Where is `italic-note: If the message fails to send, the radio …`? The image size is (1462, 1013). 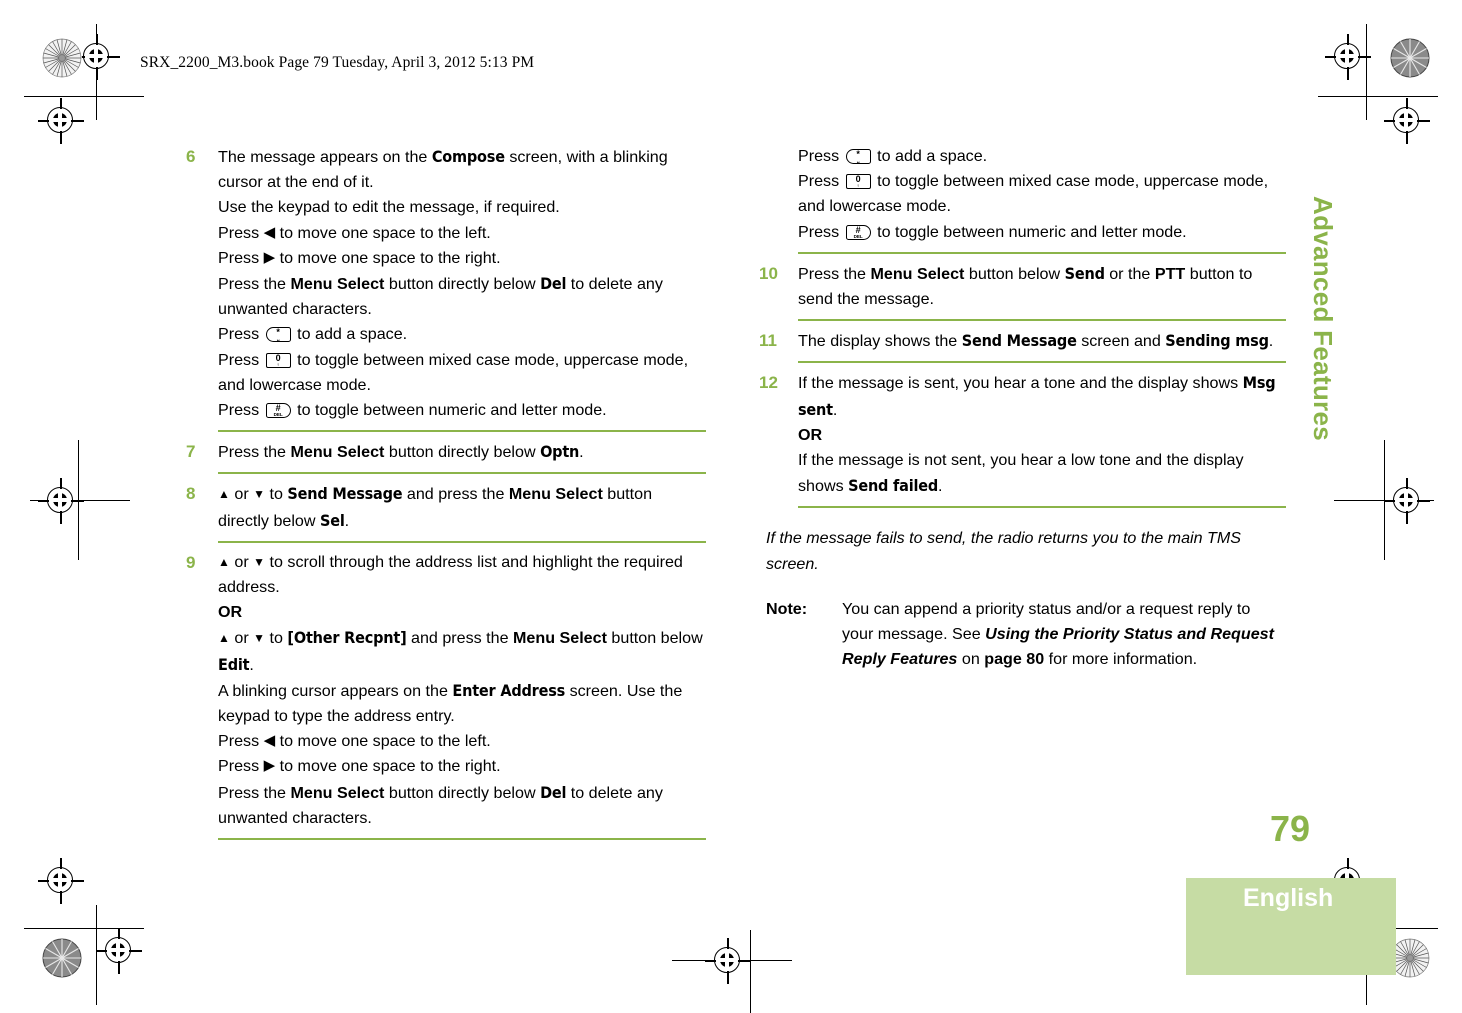 italic-note: If the message fails to send, the radio … is located at coordinates (1004, 551).